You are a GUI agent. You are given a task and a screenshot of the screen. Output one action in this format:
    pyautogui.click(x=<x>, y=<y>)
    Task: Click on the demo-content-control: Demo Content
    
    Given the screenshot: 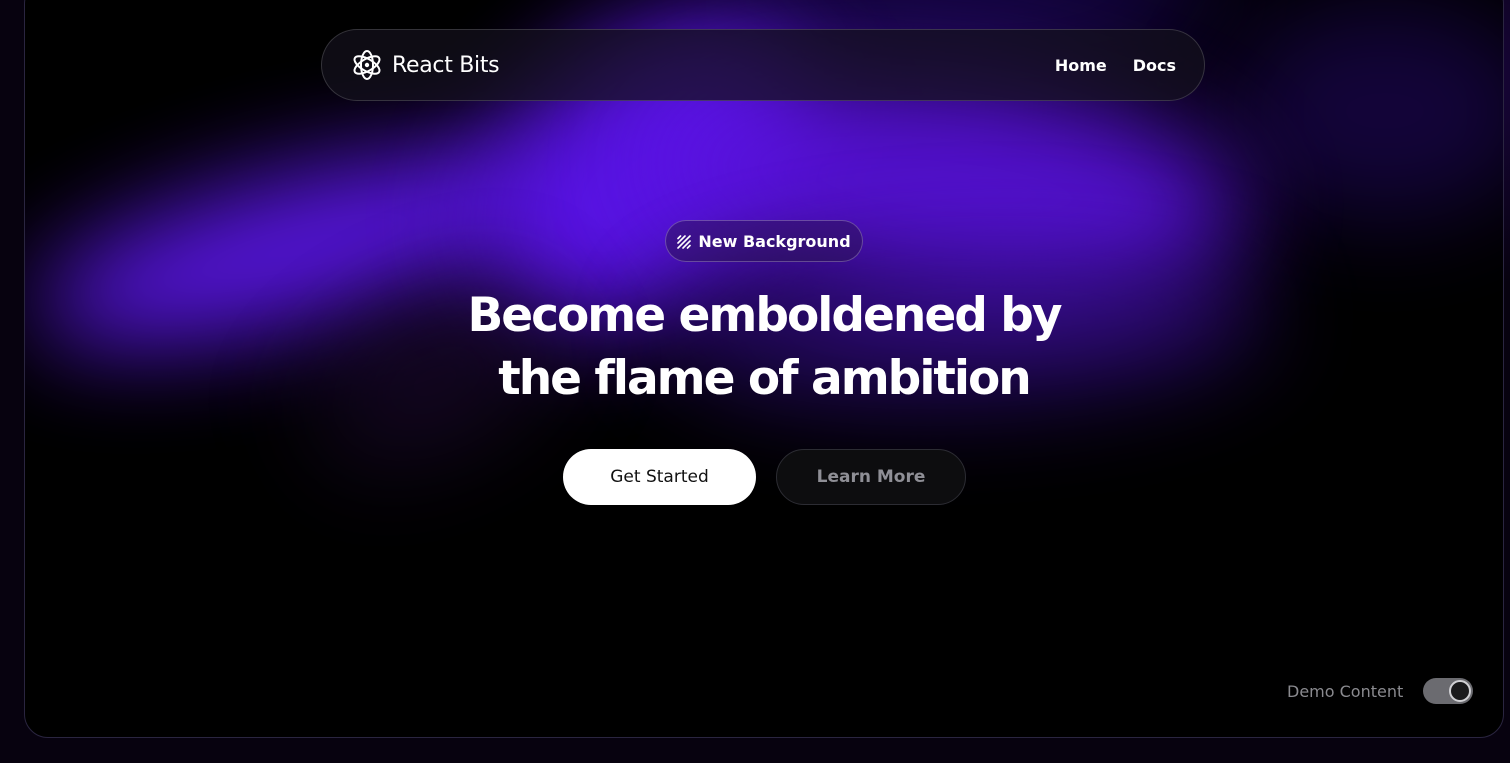 What is the action you would take?
    pyautogui.click(x=1380, y=691)
    